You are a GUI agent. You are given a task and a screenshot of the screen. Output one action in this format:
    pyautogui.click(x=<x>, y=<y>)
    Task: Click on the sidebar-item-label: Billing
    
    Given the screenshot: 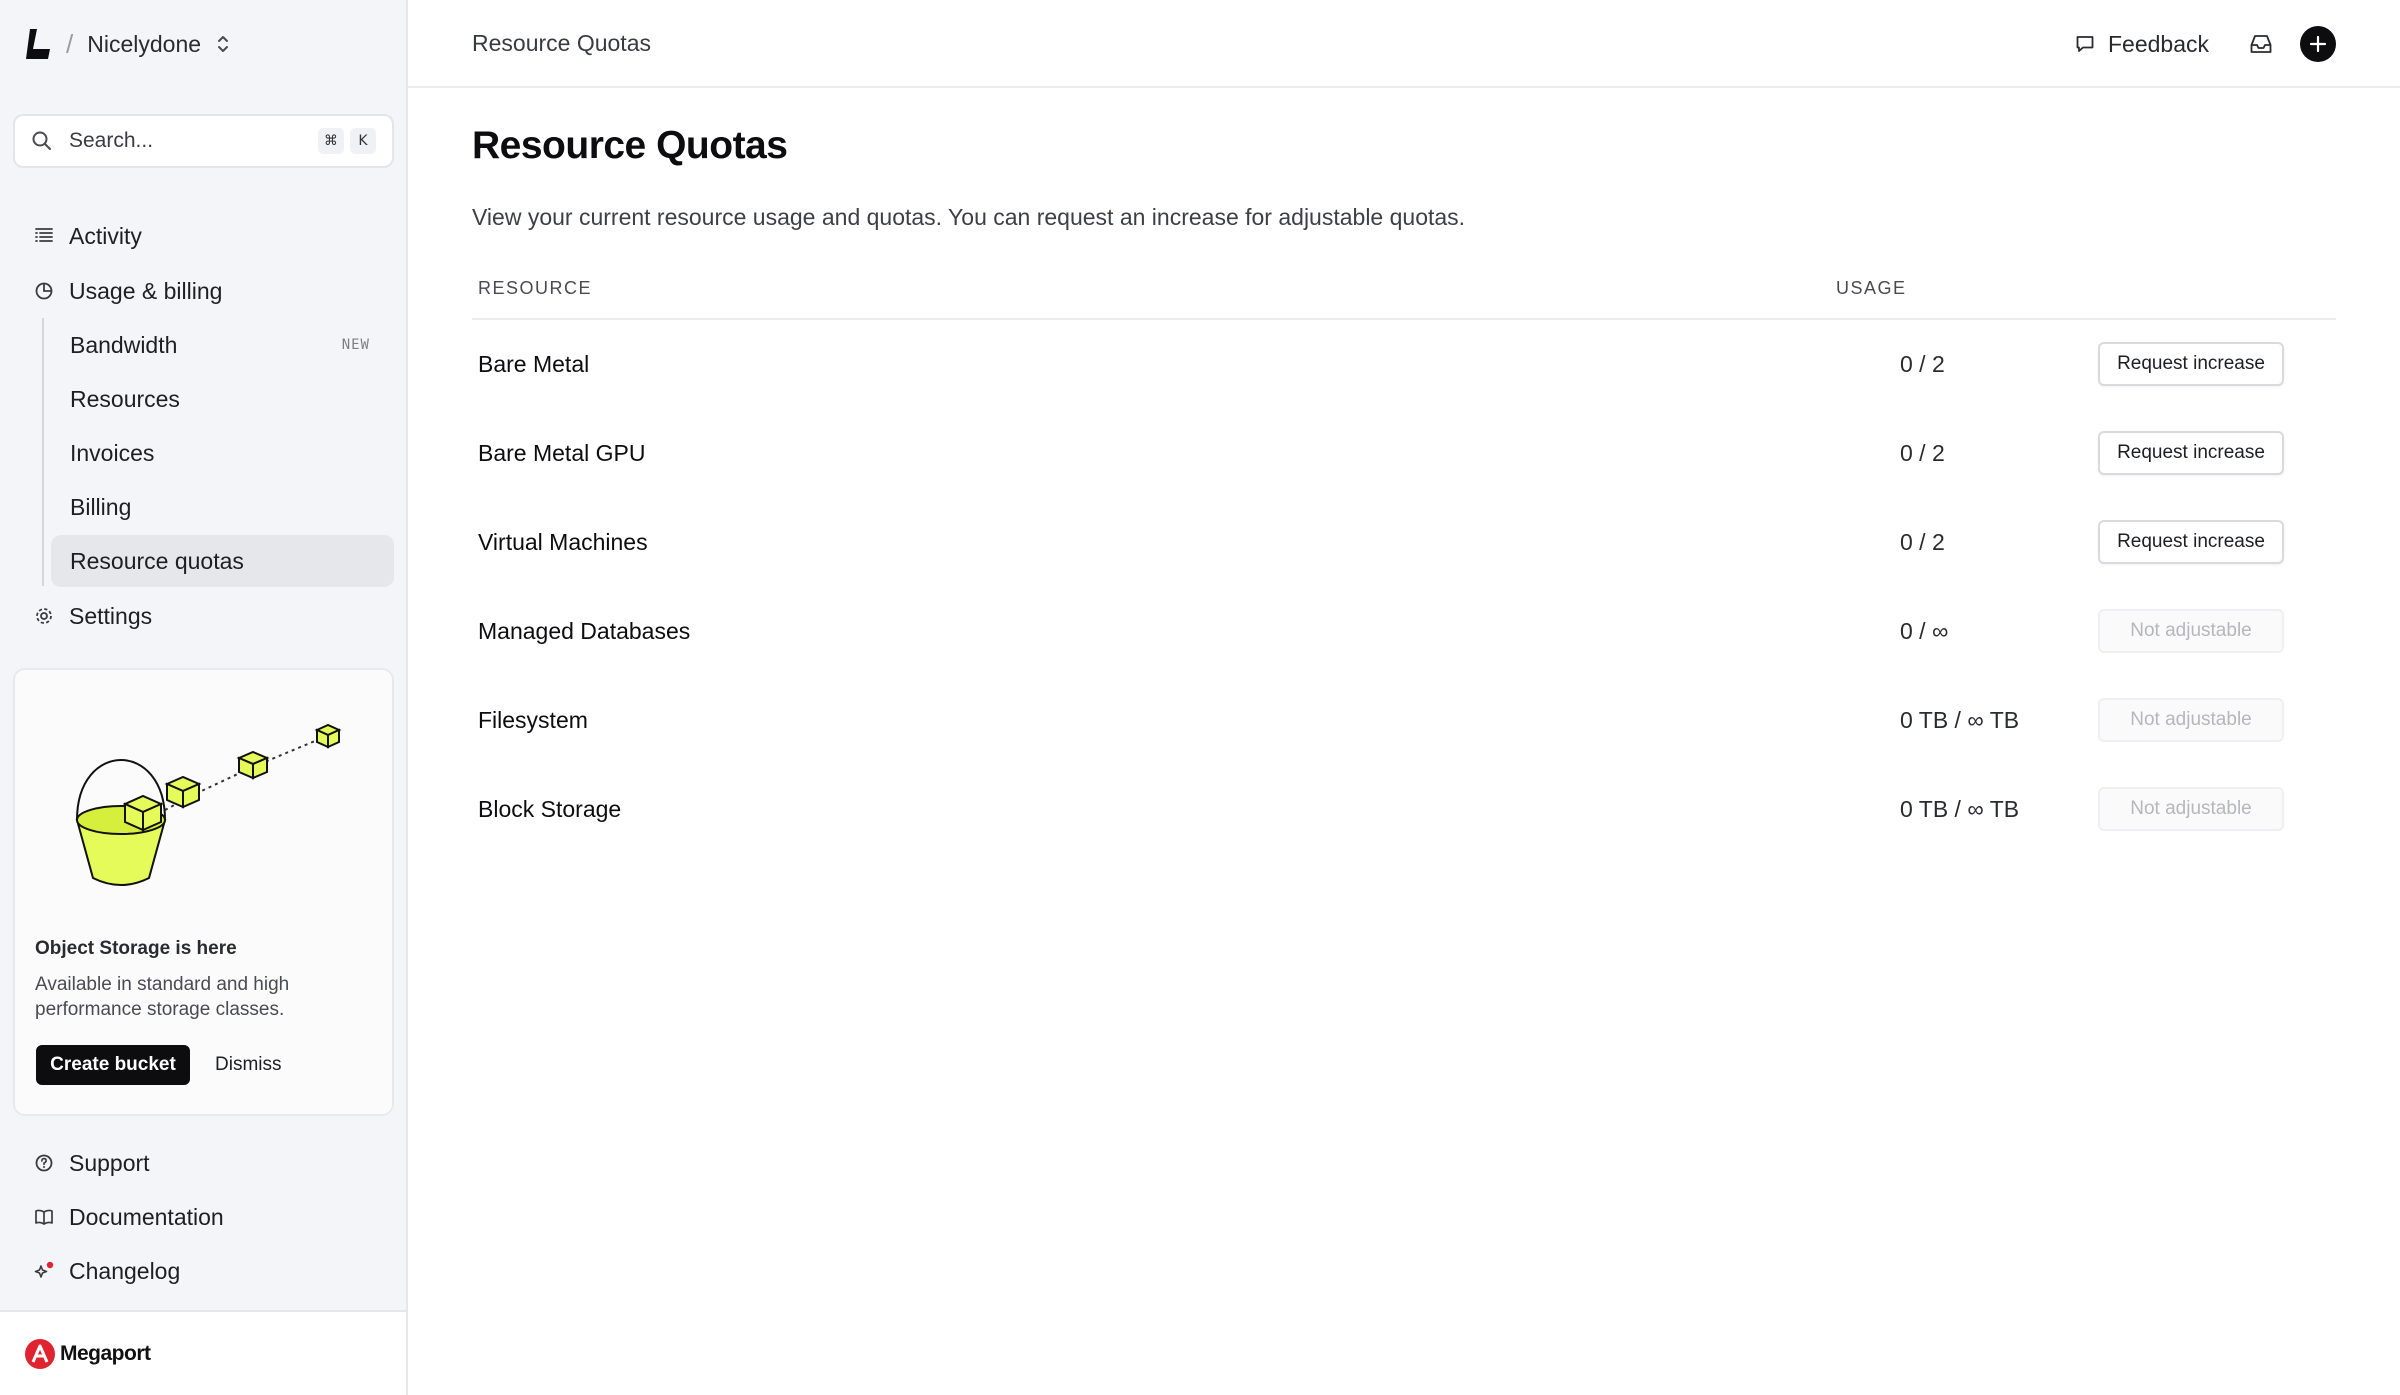 What is the action you would take?
    pyautogui.click(x=101, y=506)
    